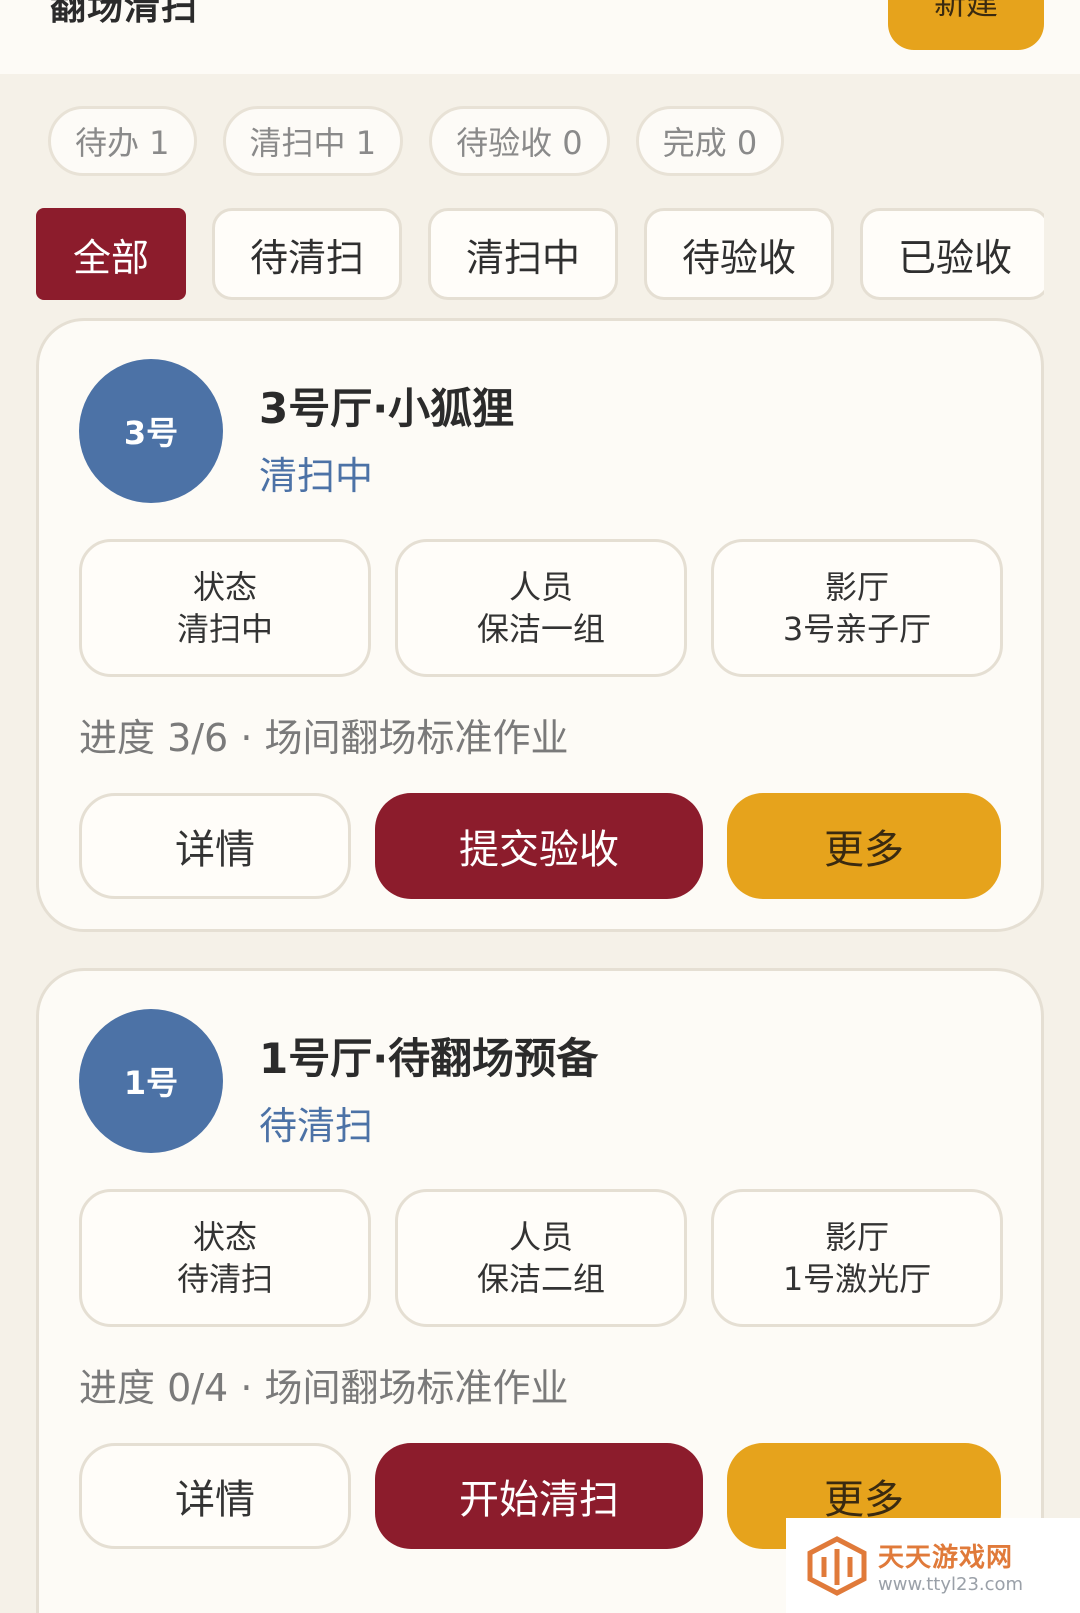 Image resolution: width=1080 pixels, height=1613 pixels. I want to click on info-box-status: 状态 清扫中, so click(225, 608).